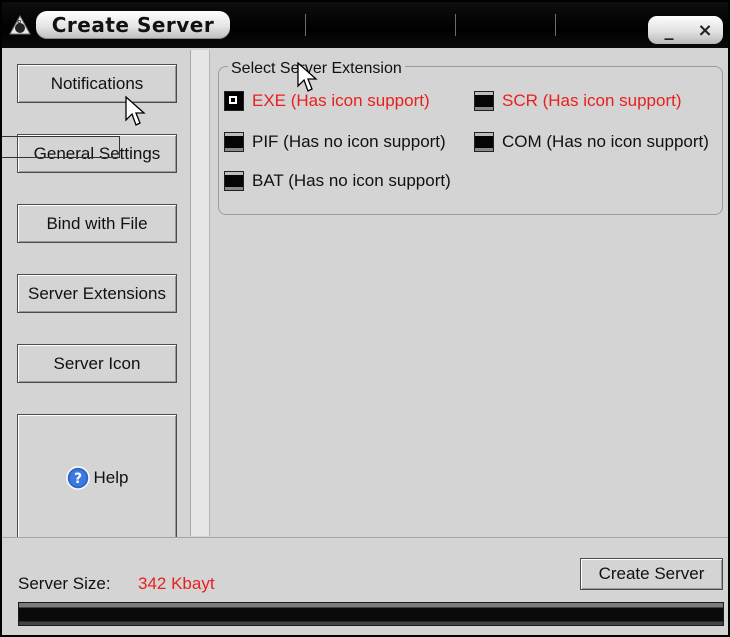 The width and height of the screenshot is (730, 637). I want to click on radio-pif: PIF (Has no icon support), so click(335, 142).